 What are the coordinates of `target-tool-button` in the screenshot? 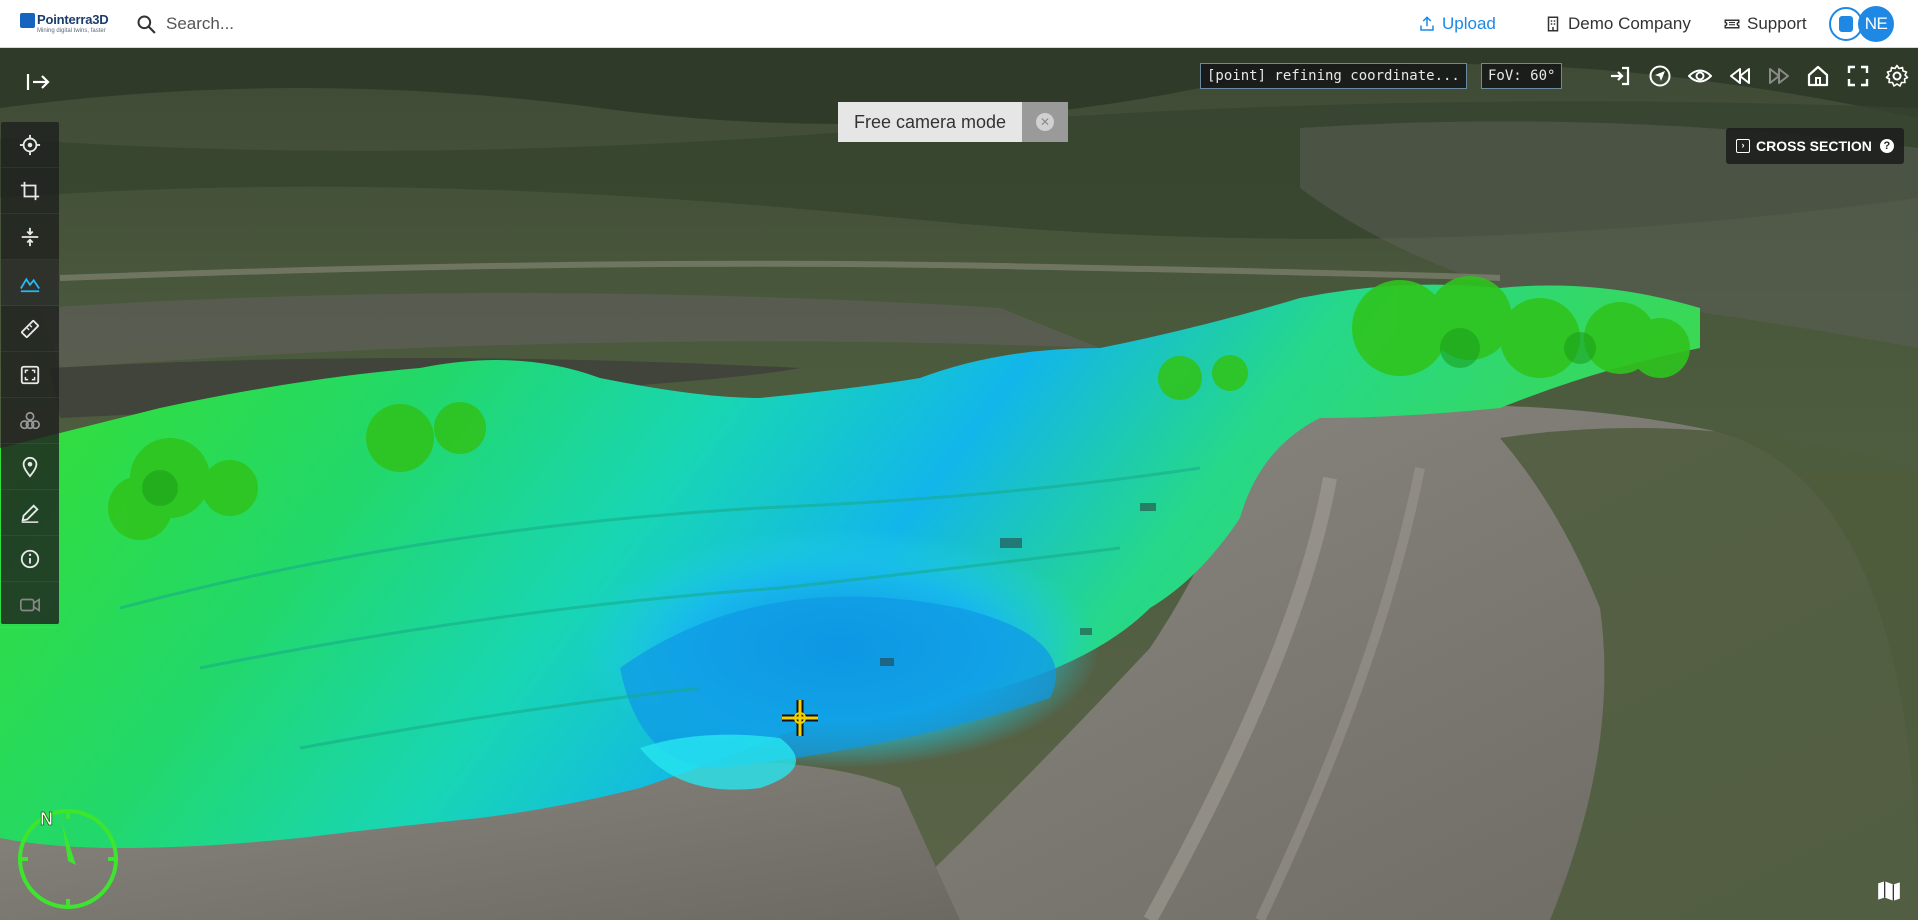 It's located at (30, 145).